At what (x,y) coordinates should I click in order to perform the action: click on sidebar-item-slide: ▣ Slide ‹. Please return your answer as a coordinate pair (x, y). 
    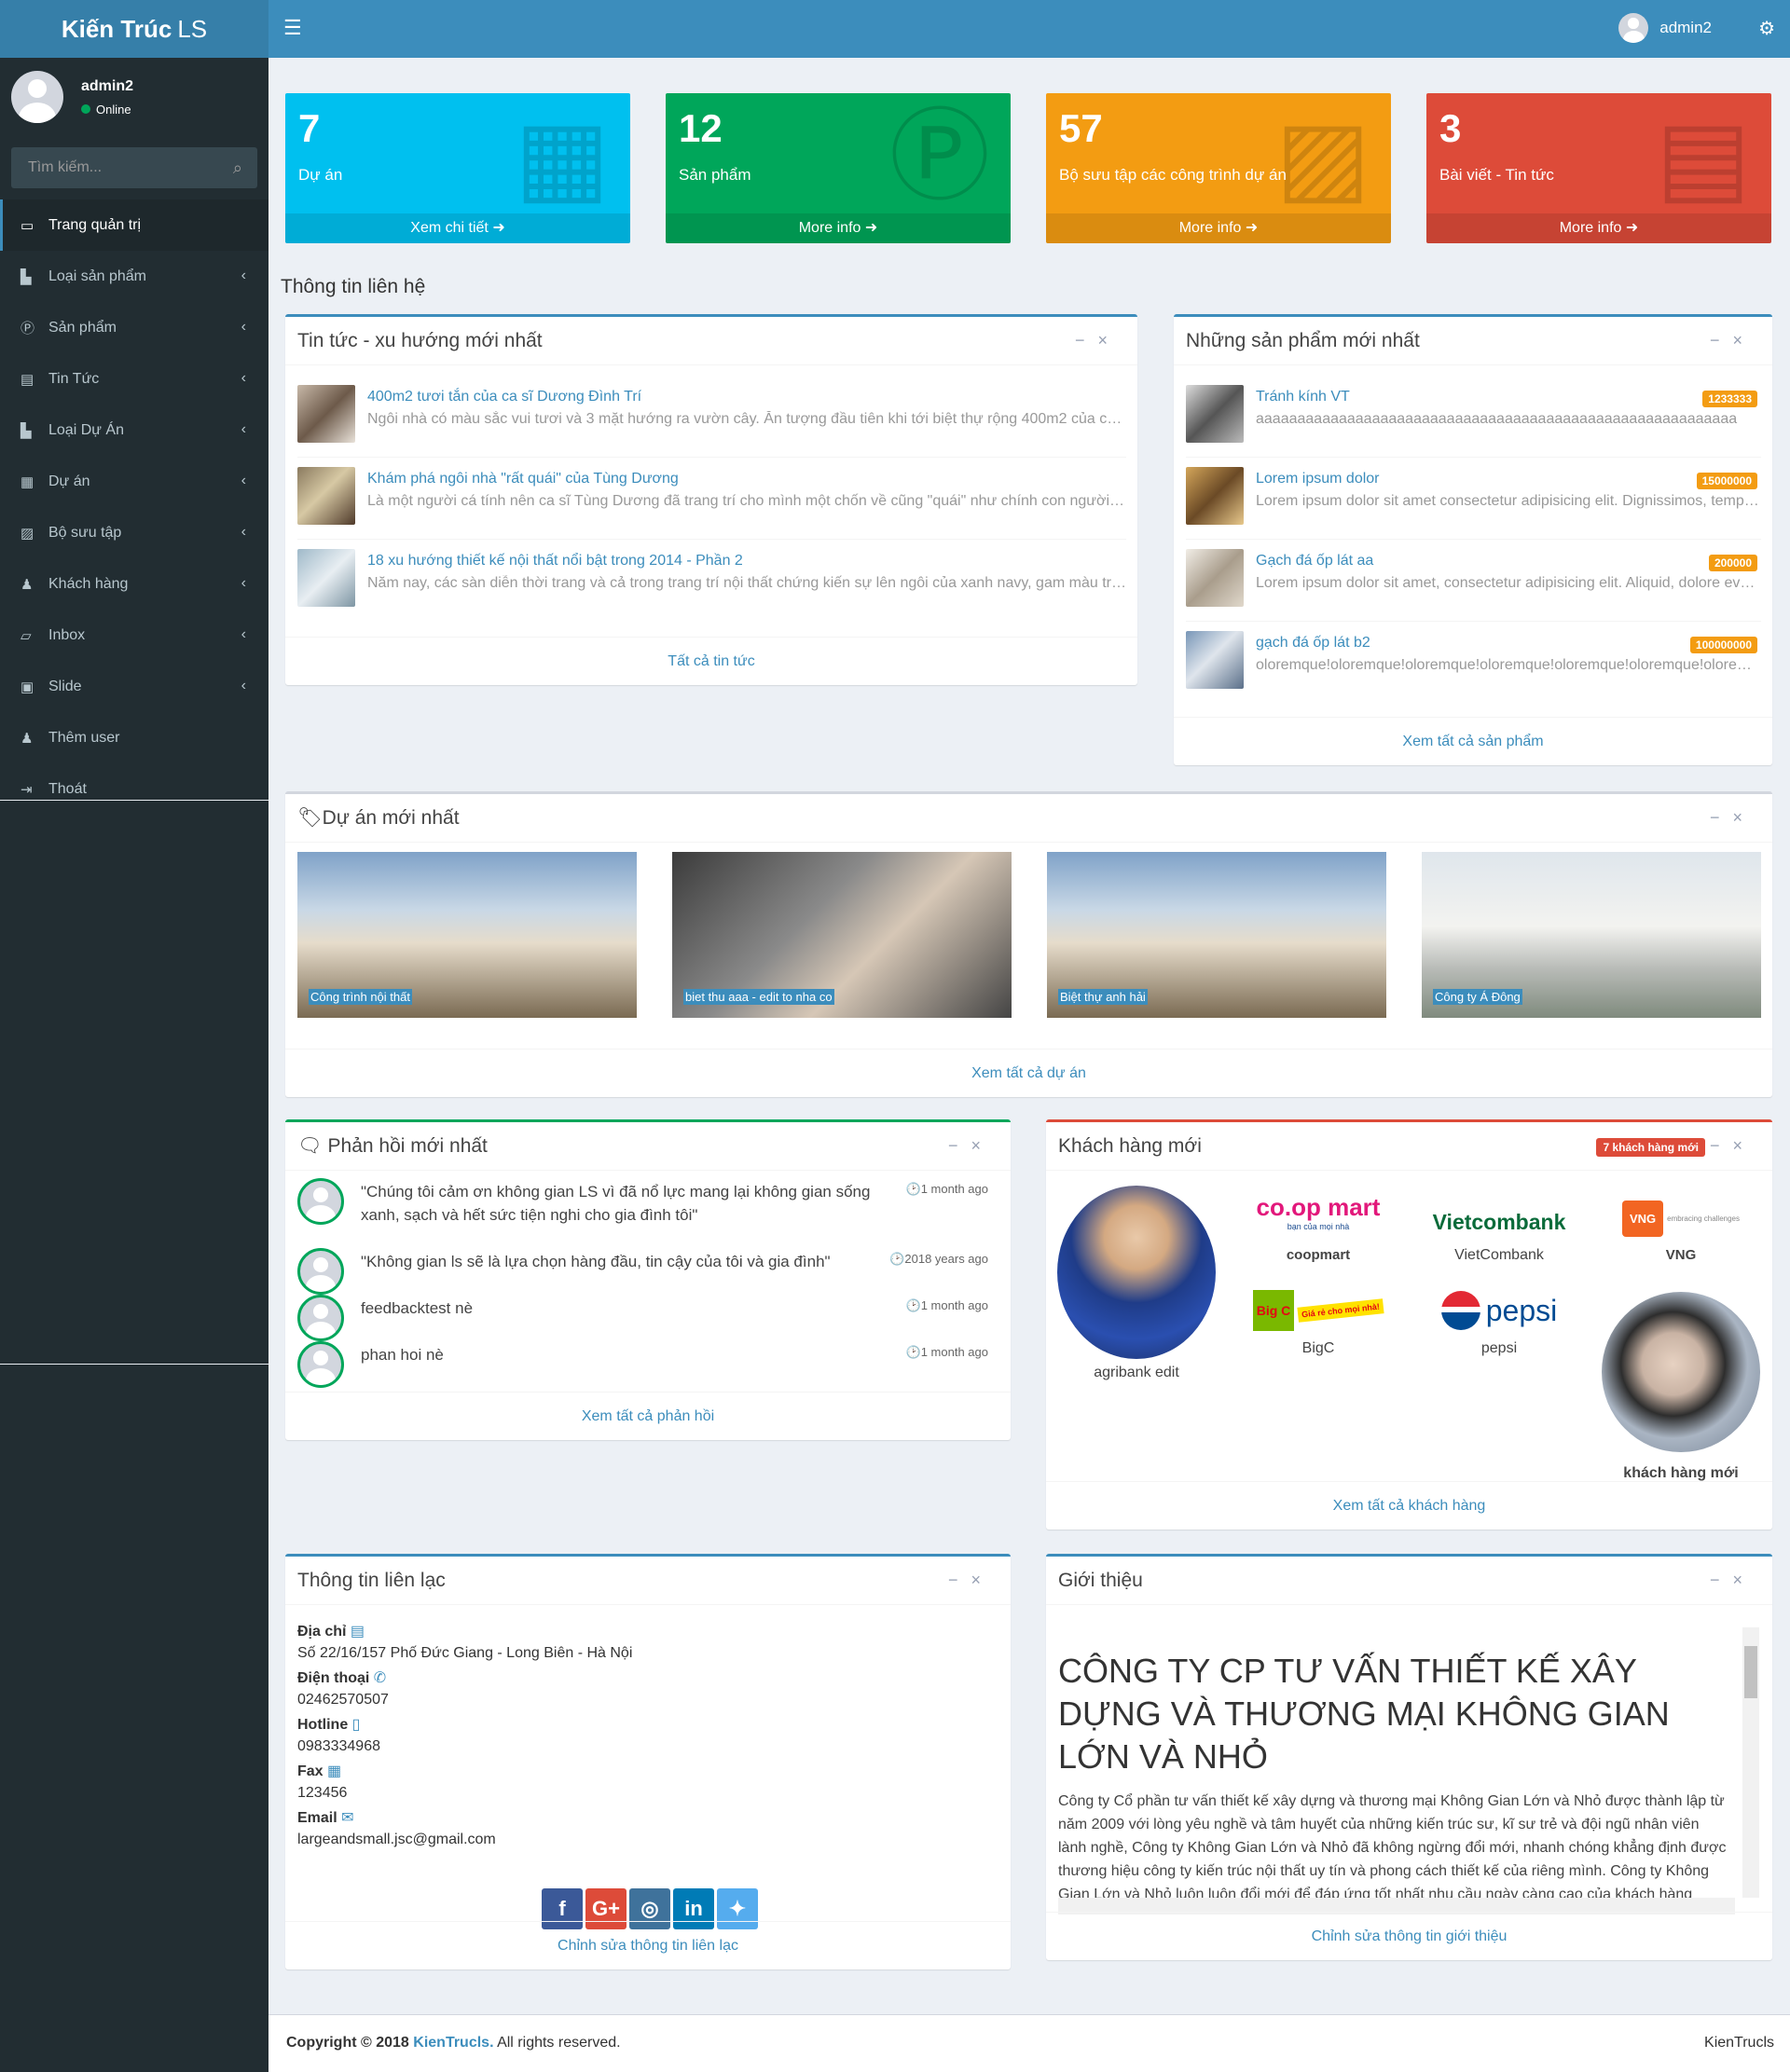
    Looking at the image, I should click on (134, 686).